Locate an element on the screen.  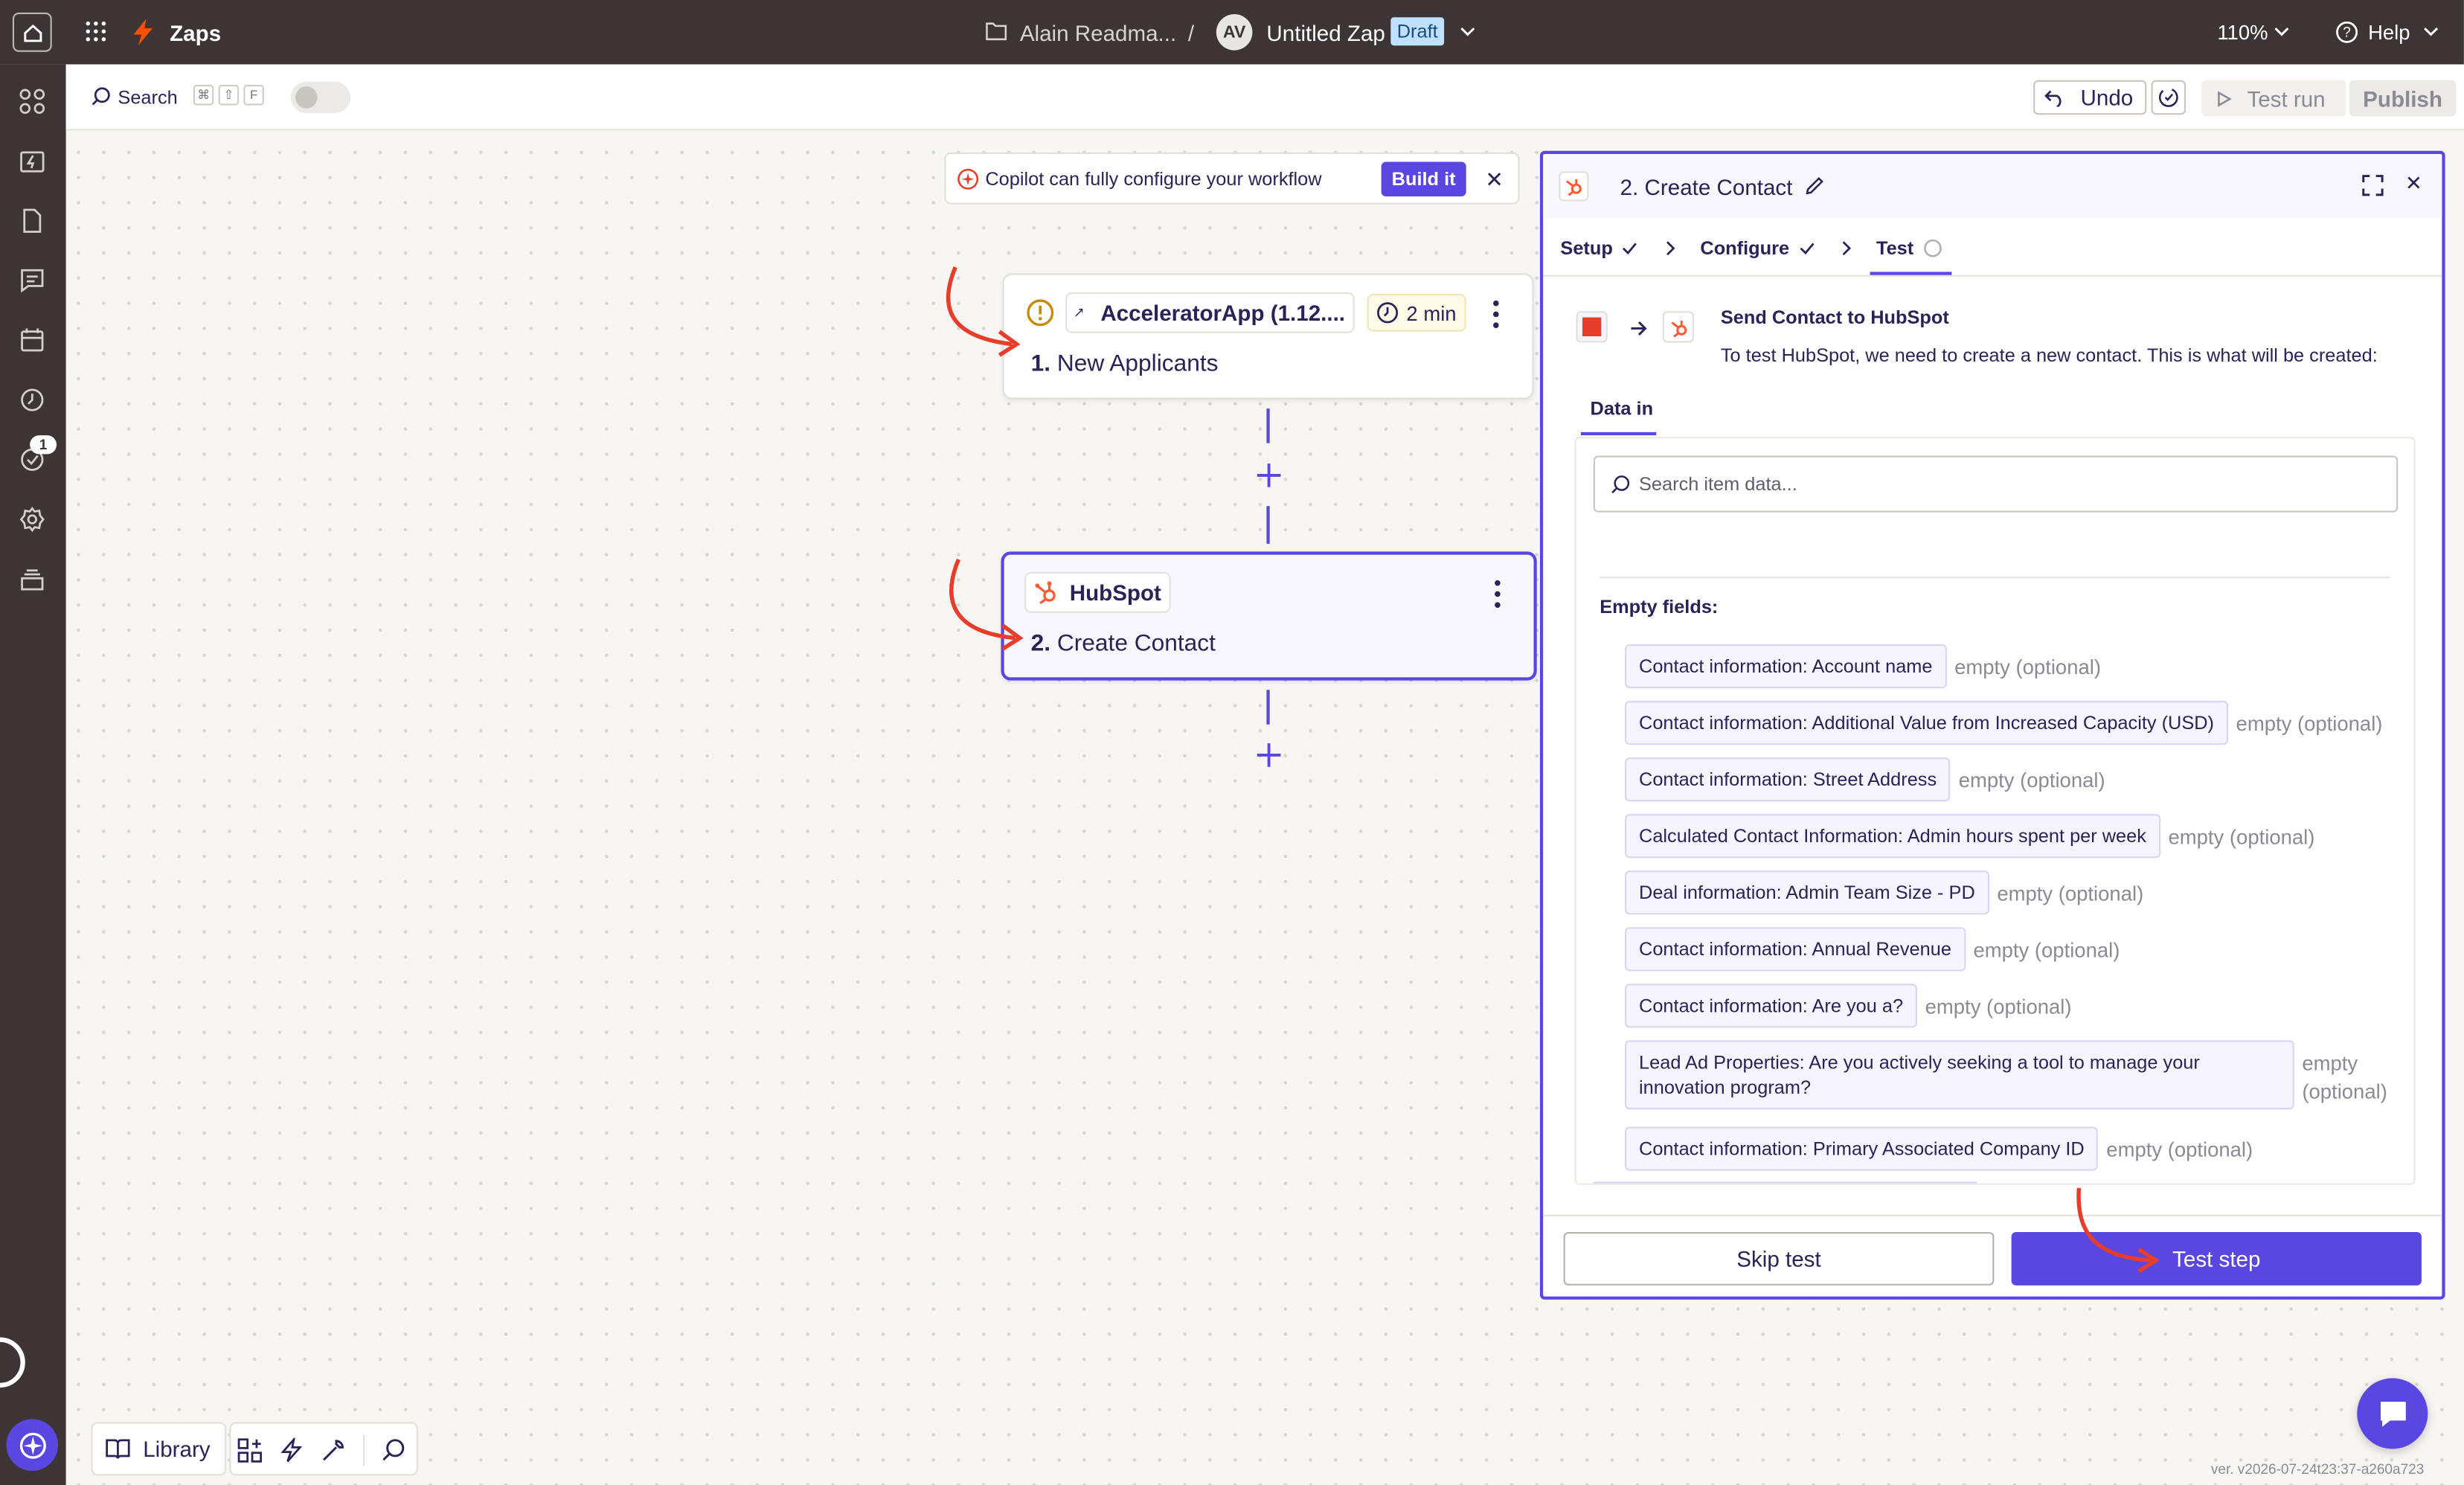
test-run-label: Test run is located at coordinates (2286, 98).